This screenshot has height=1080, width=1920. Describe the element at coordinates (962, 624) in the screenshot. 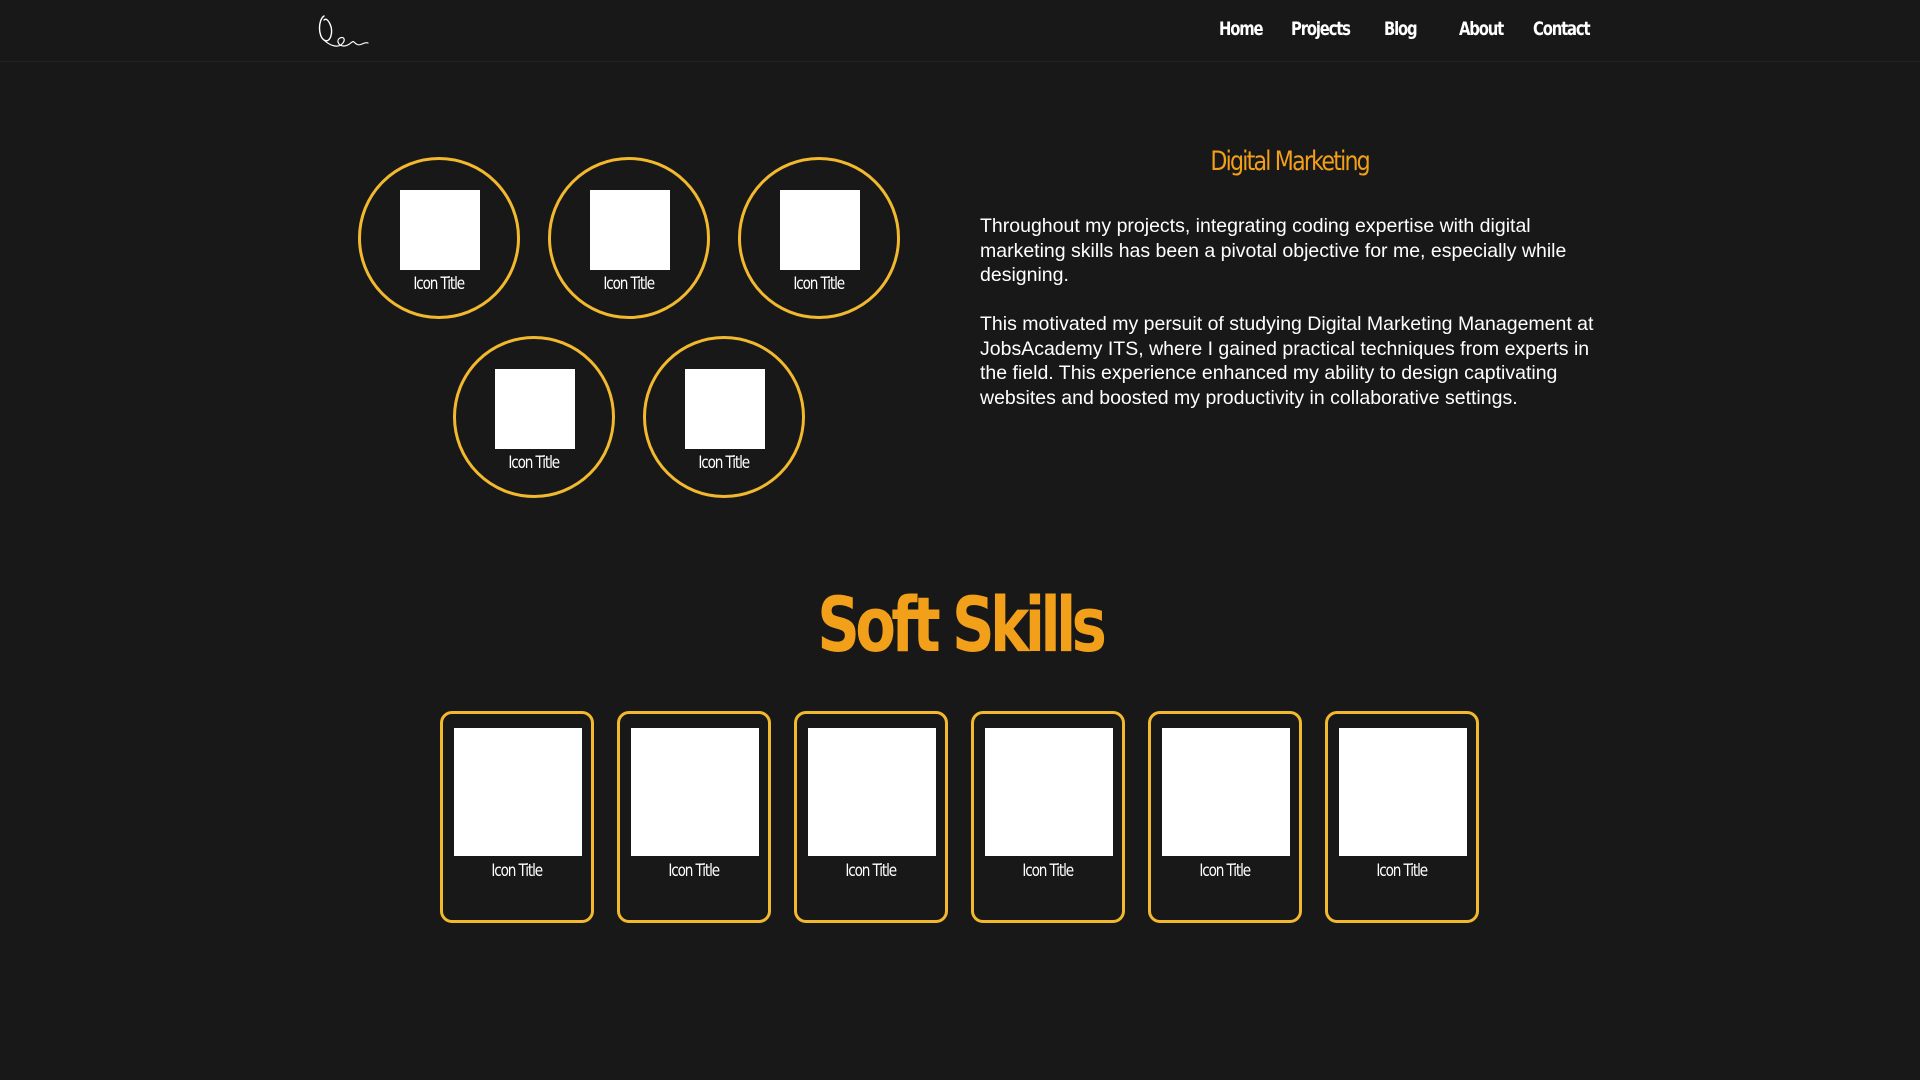

I see `soft-skills-title: Soft Skills` at that location.